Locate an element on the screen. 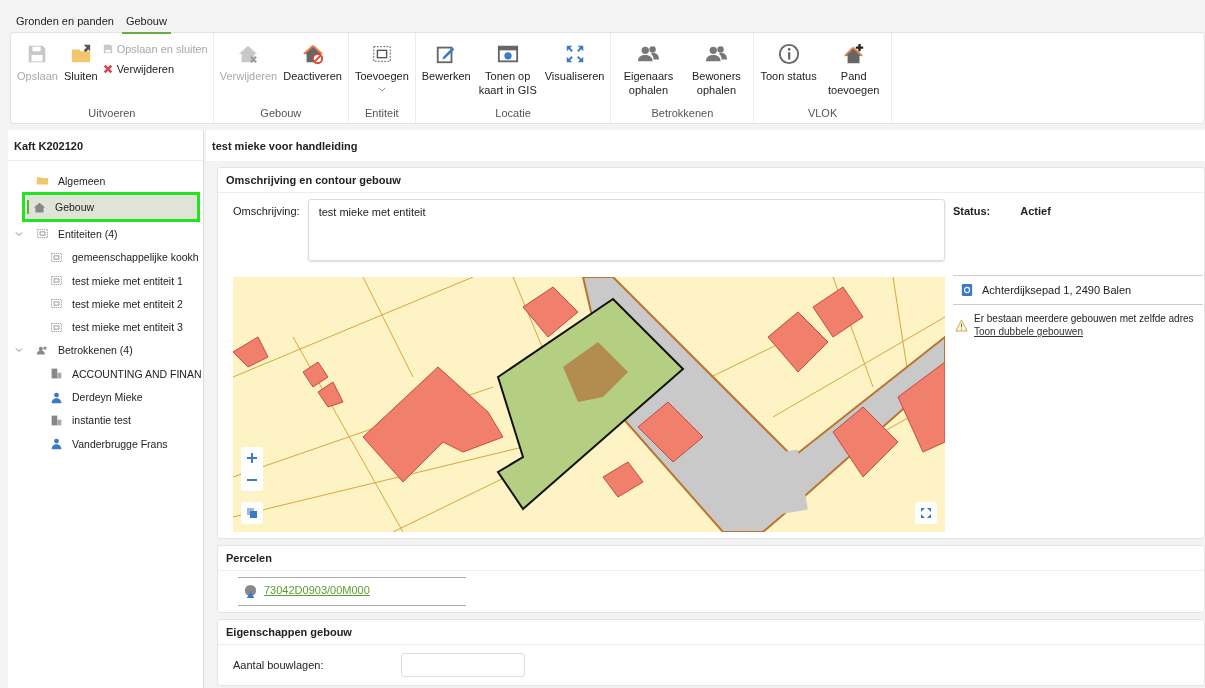 This screenshot has height=688, width=1205. tree-item: ACCOUNTING AND FINAN is located at coordinates (105, 374).